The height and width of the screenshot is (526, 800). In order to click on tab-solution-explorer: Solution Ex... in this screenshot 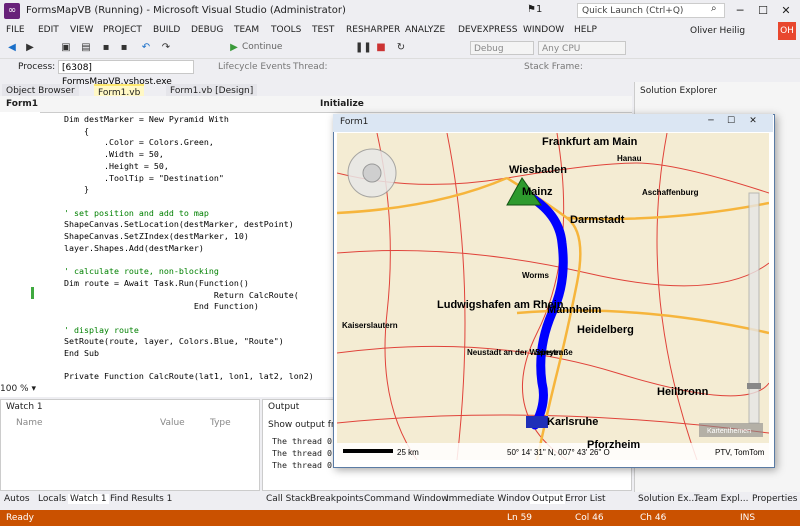, I will do `click(667, 499)`.